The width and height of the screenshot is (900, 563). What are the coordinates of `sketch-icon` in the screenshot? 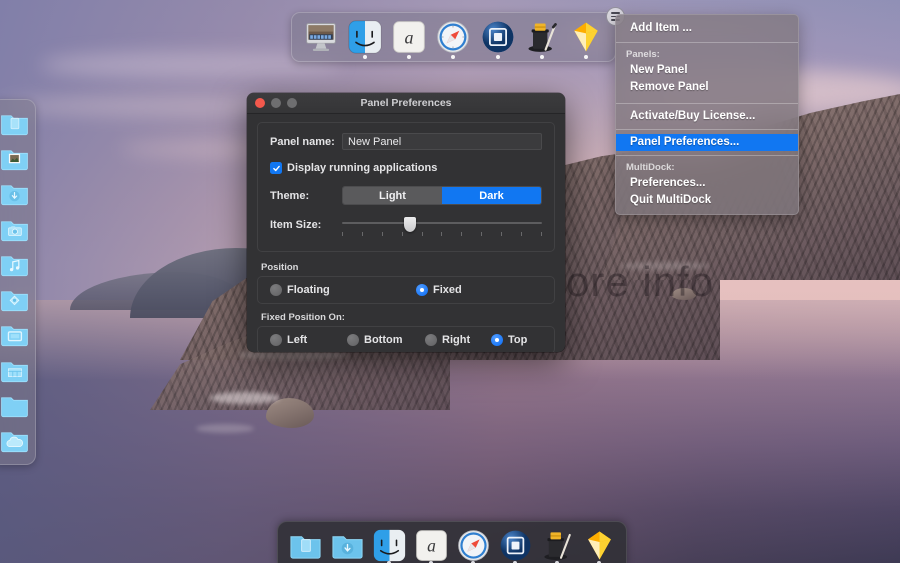 It's located at (586, 37).